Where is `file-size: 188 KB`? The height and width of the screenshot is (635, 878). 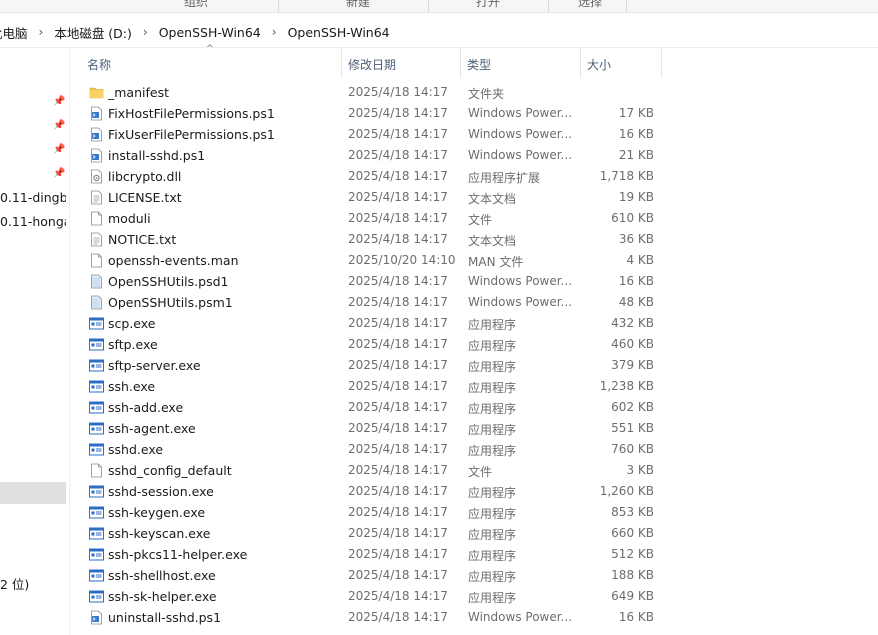 file-size: 188 KB is located at coordinates (632, 575).